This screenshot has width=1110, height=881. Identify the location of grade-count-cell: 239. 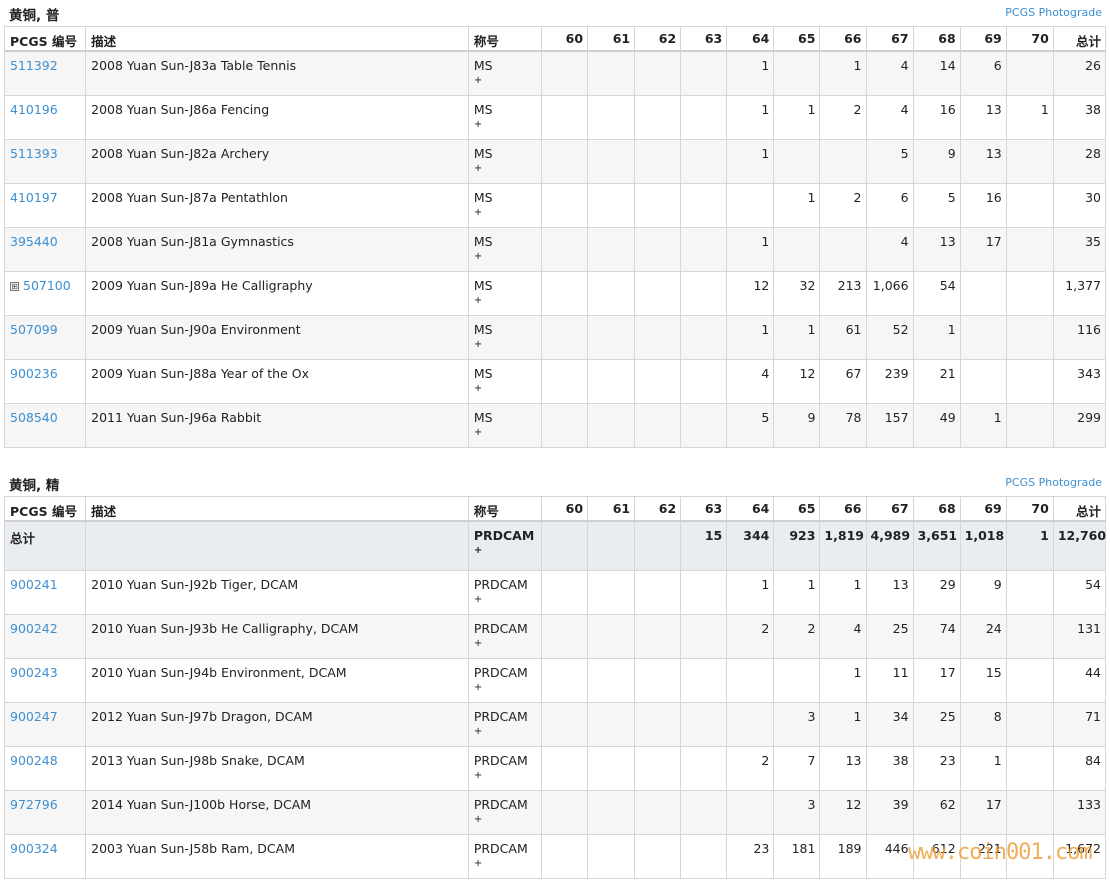
(889, 381).